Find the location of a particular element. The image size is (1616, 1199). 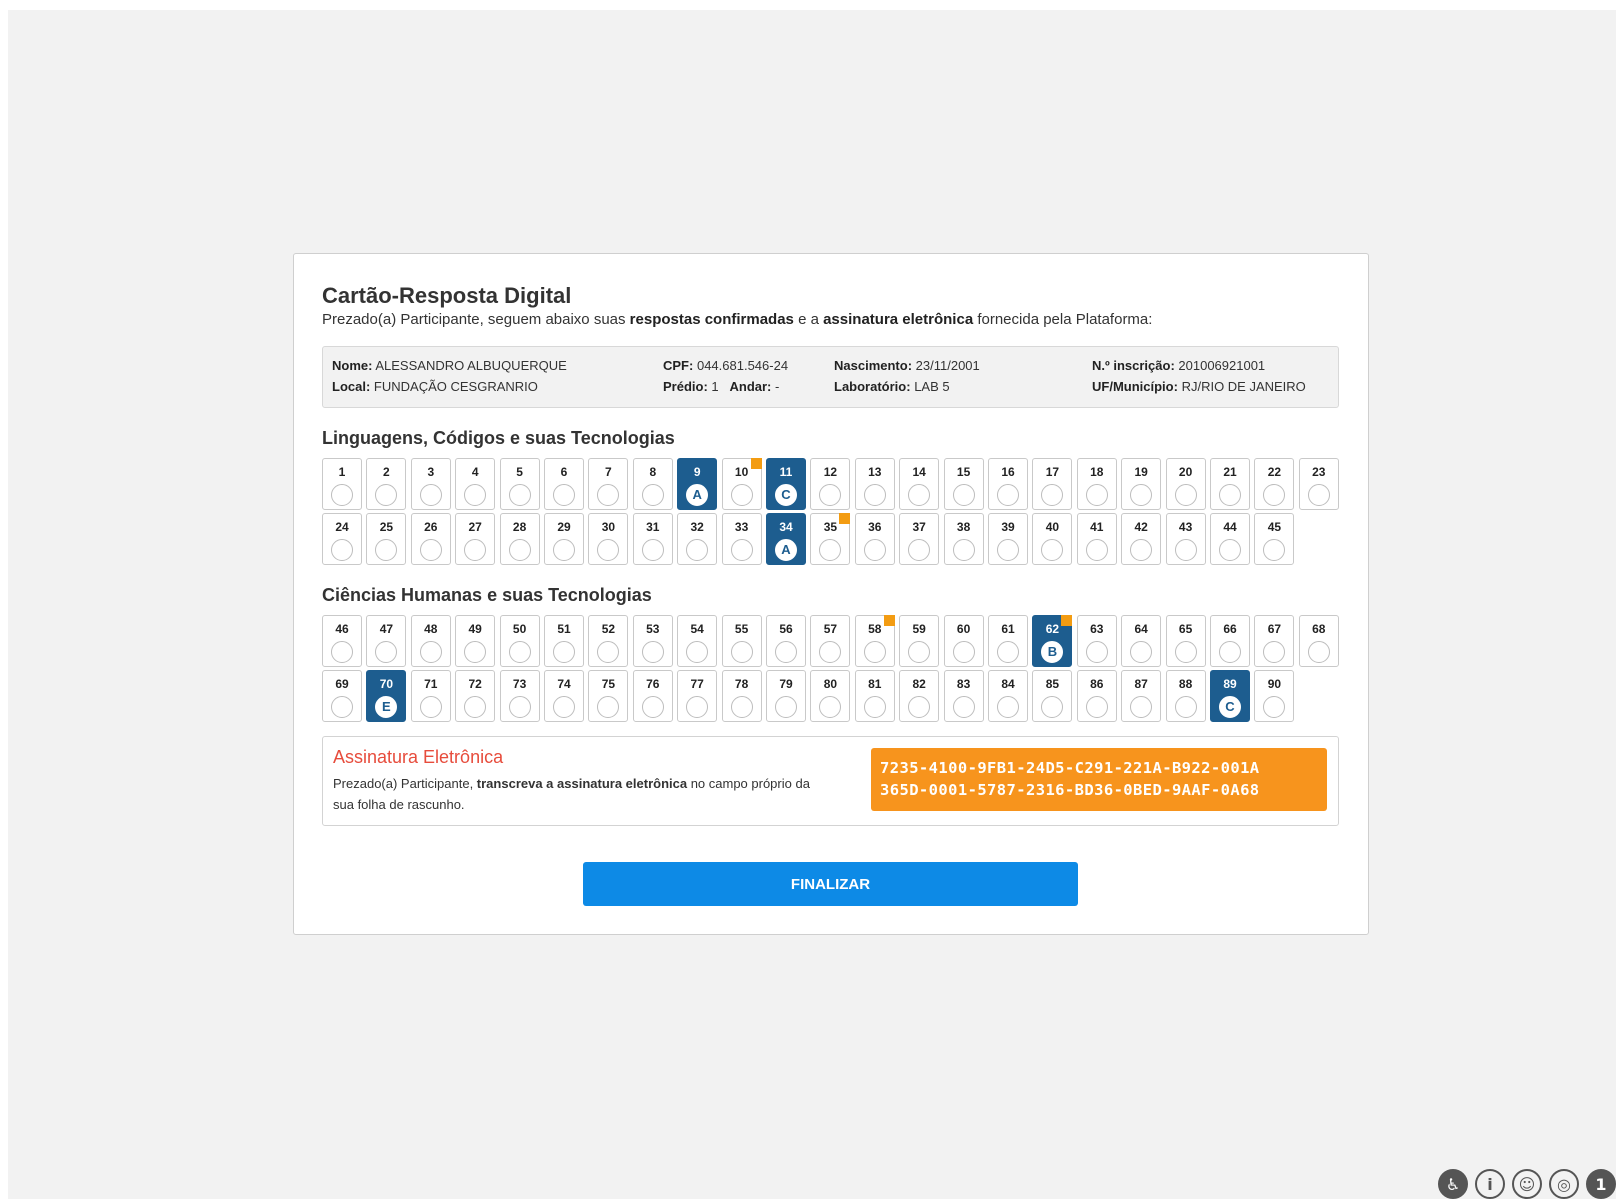

question-cell: 34 A is located at coordinates (786, 539).